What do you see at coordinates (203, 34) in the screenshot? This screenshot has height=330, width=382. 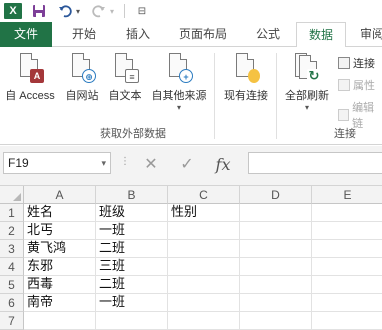 I see `tab-page-layout: 页面布局` at bounding box center [203, 34].